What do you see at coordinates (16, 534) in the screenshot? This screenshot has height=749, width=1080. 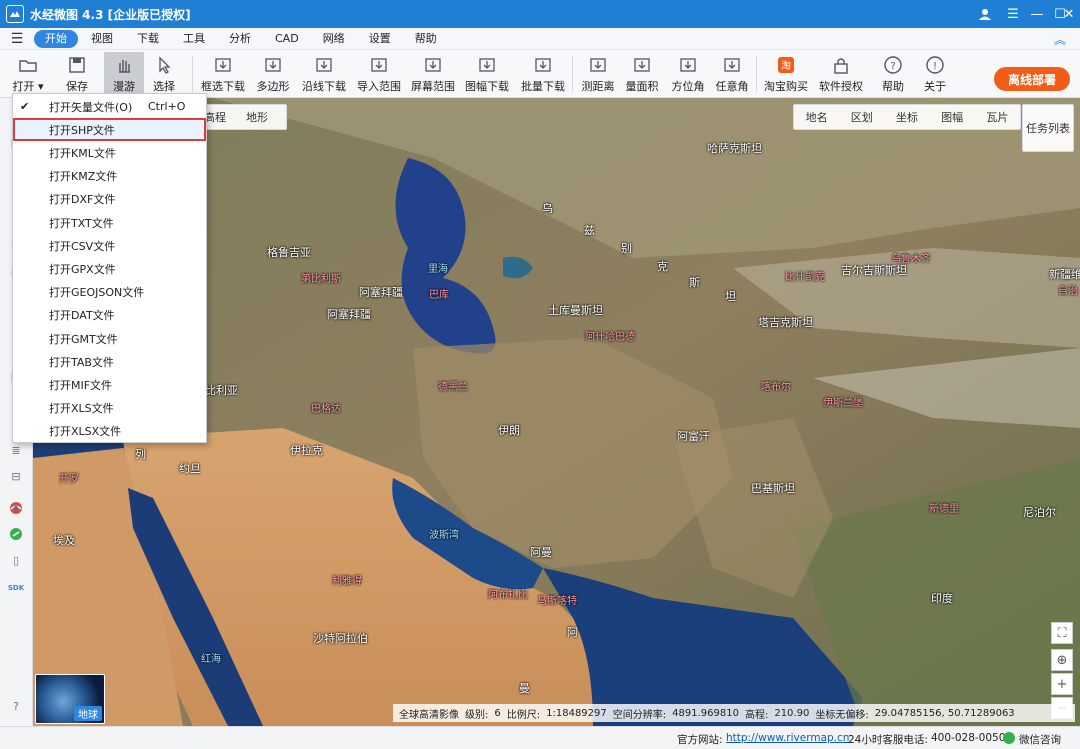 I see `link-icon` at bounding box center [16, 534].